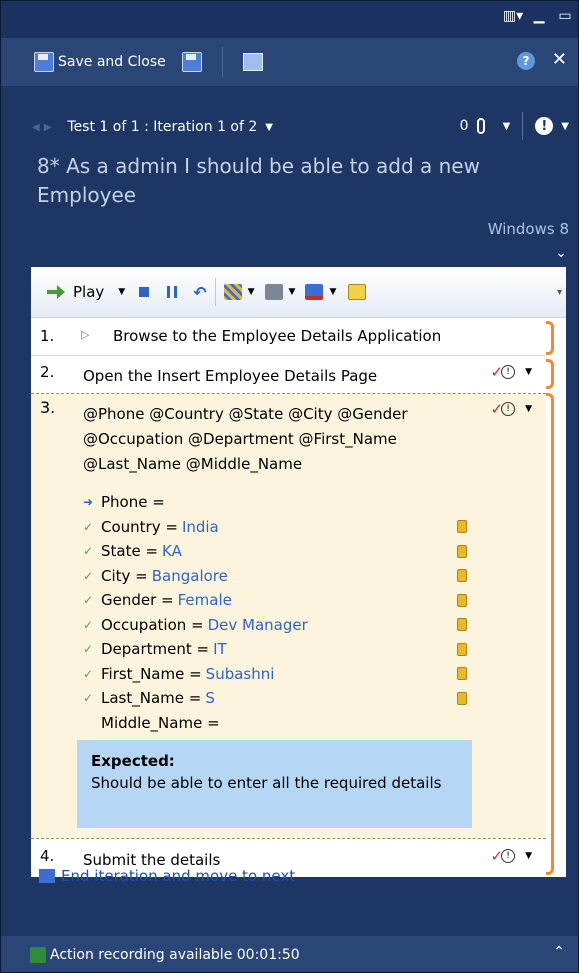 Image resolution: width=579 pixels, height=973 pixels. Describe the element at coordinates (526, 61) in the screenshot. I see `help-icon: ?` at that location.